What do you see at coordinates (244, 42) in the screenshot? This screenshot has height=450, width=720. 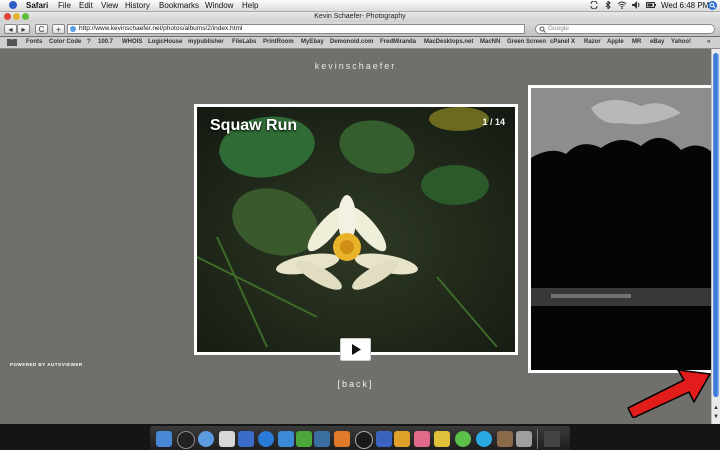 I see `bookmark-item: FileLabs` at bounding box center [244, 42].